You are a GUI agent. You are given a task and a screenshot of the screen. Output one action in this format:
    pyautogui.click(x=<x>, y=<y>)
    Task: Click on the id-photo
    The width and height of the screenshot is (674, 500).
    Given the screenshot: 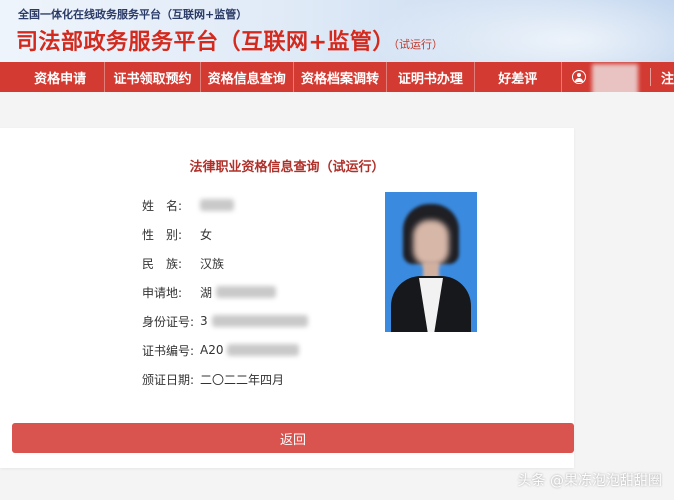 What is the action you would take?
    pyautogui.click(x=431, y=262)
    